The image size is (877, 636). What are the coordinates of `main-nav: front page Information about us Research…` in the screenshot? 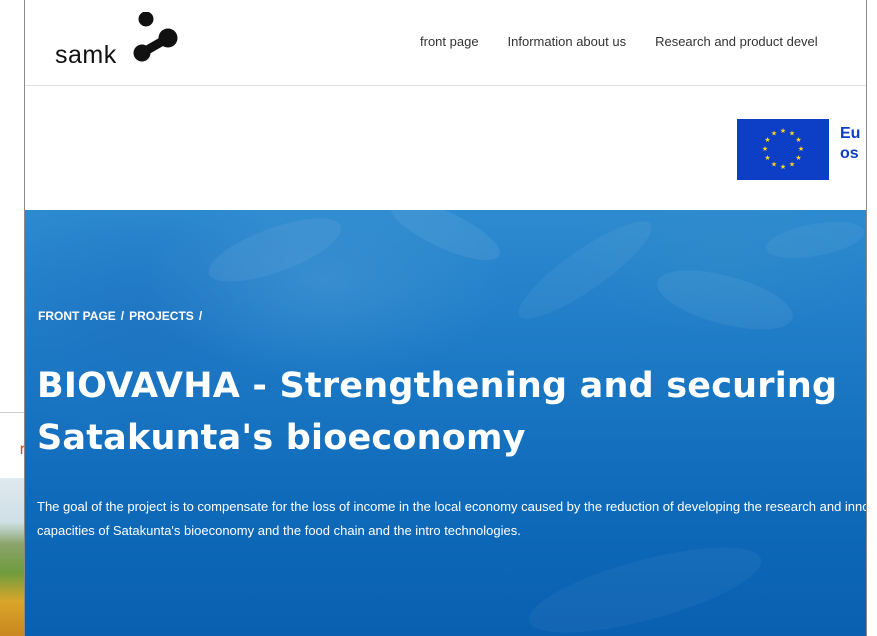 It's located at (633, 41).